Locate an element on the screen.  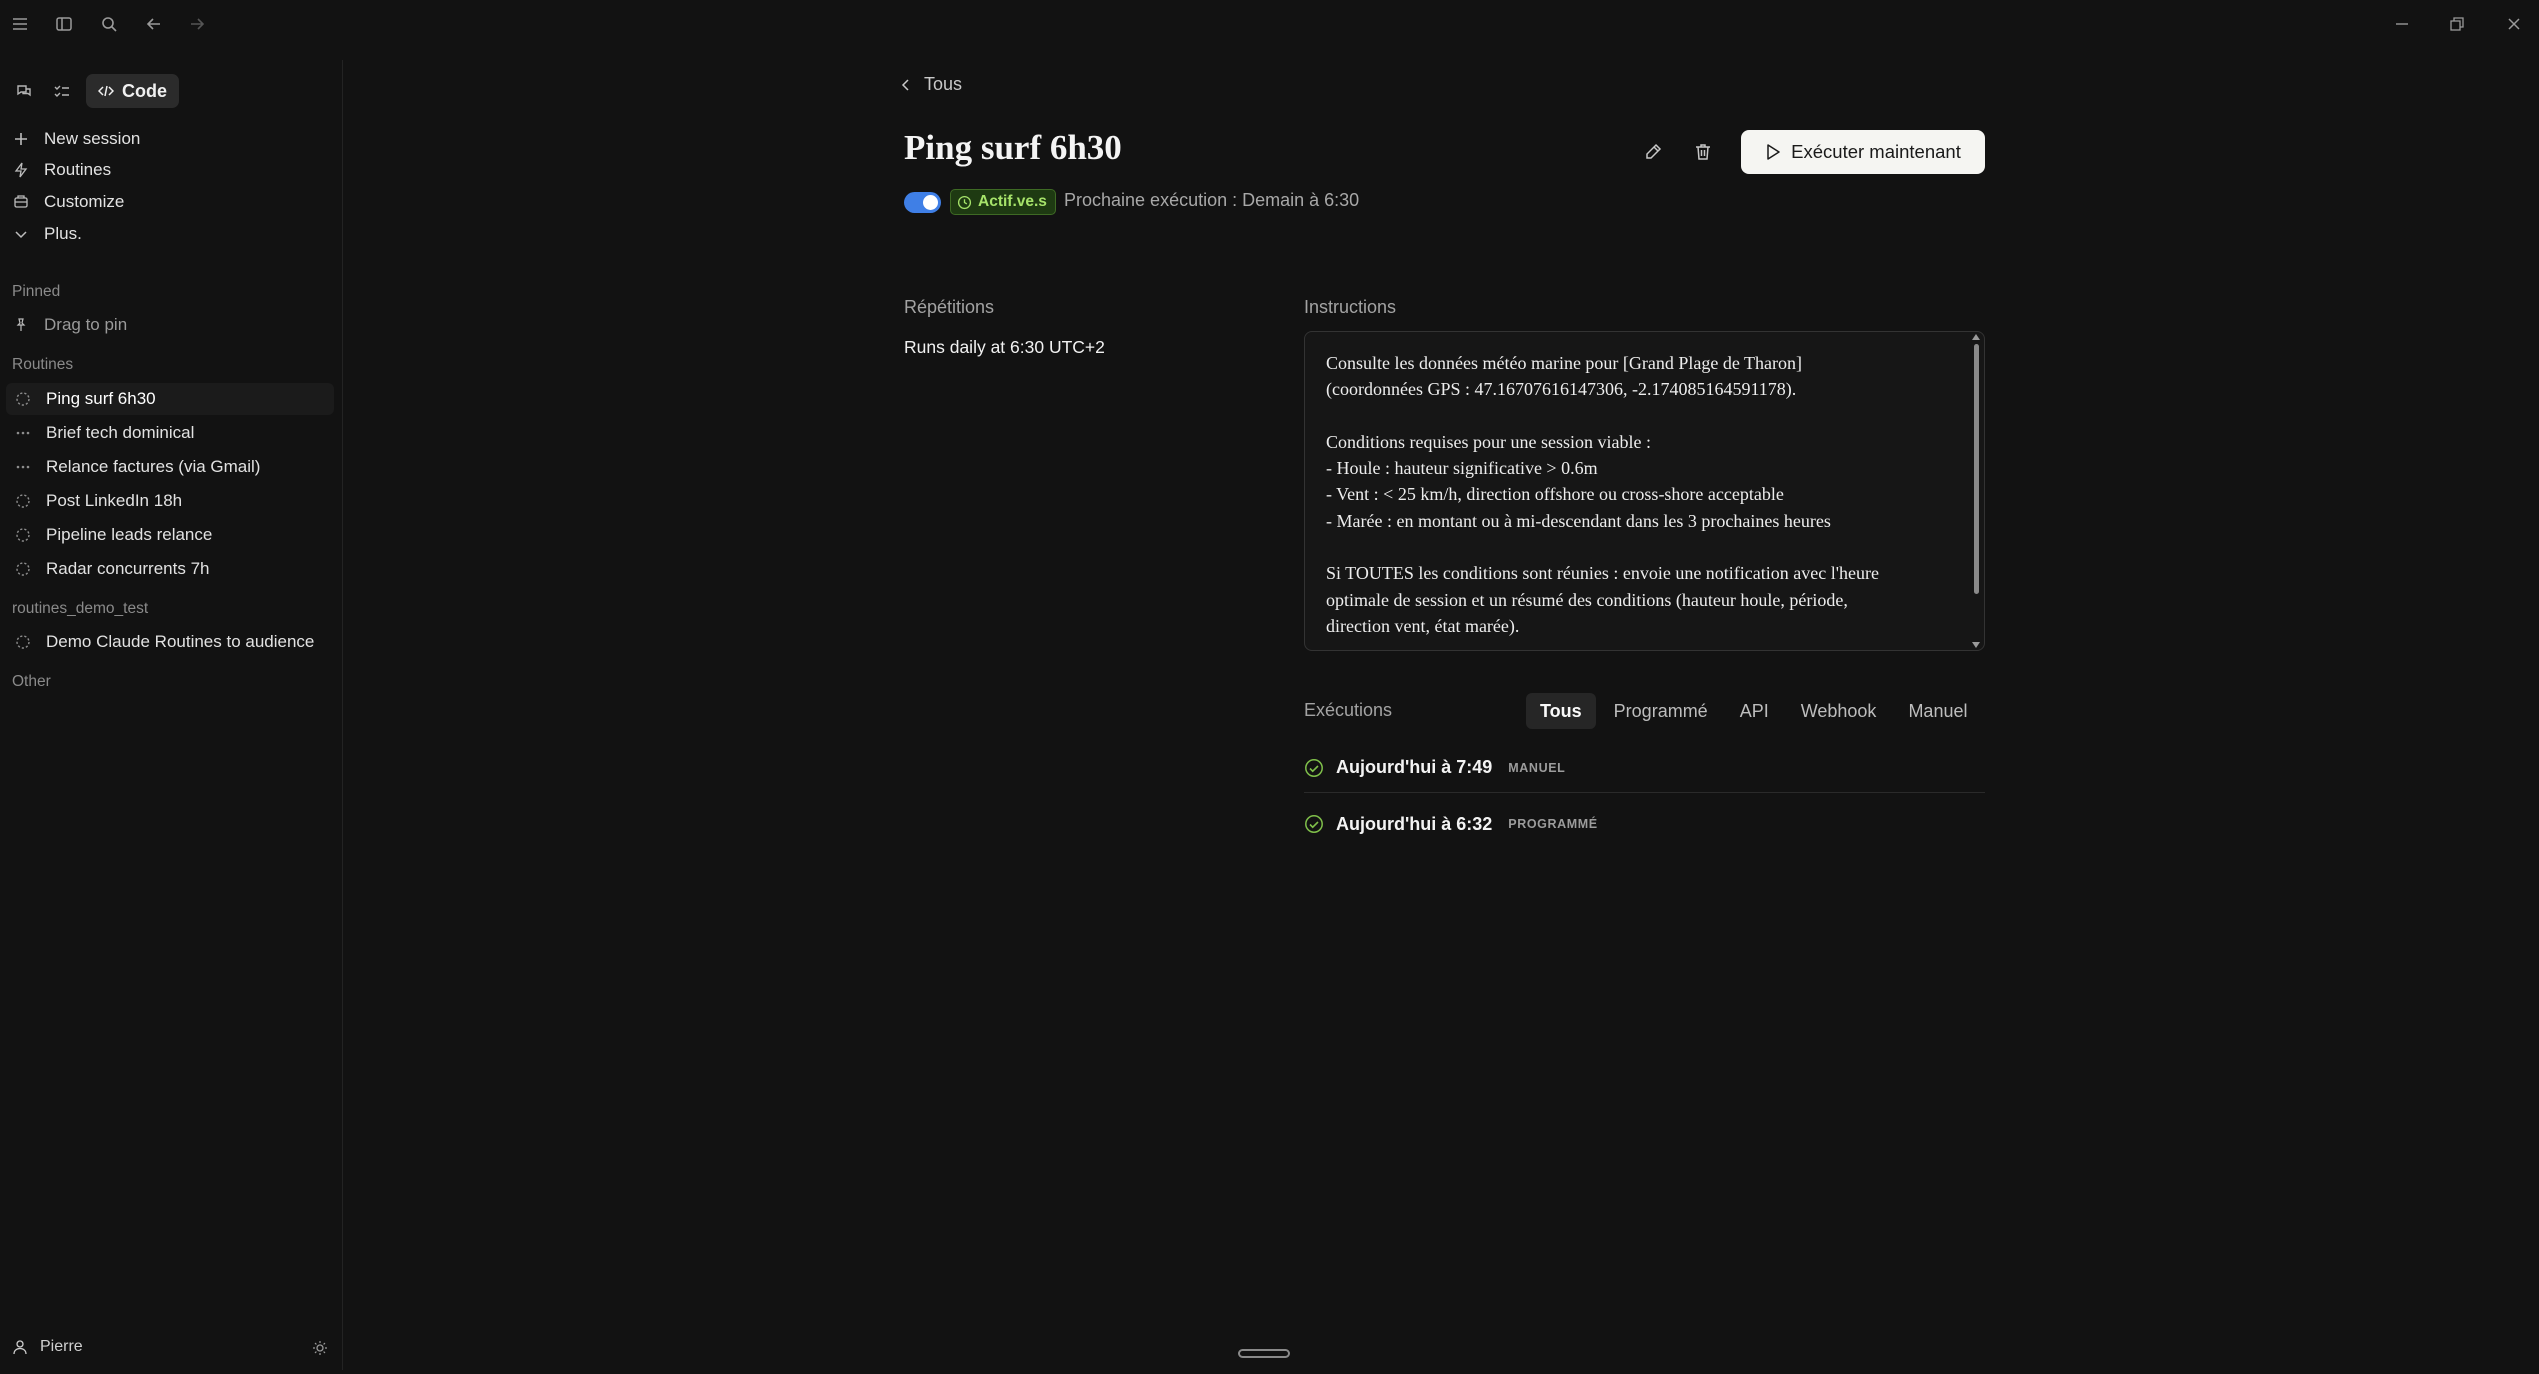
sidebar-routine-ping-surf: Ping surf 6h30 is located at coordinates (170, 399).